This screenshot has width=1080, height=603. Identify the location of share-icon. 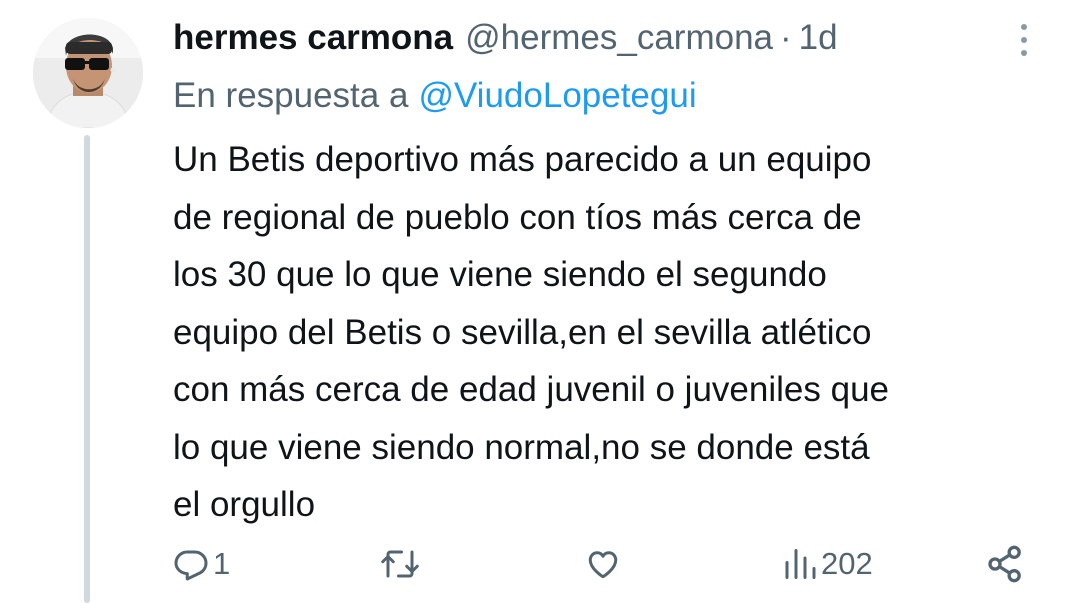
(1004, 564).